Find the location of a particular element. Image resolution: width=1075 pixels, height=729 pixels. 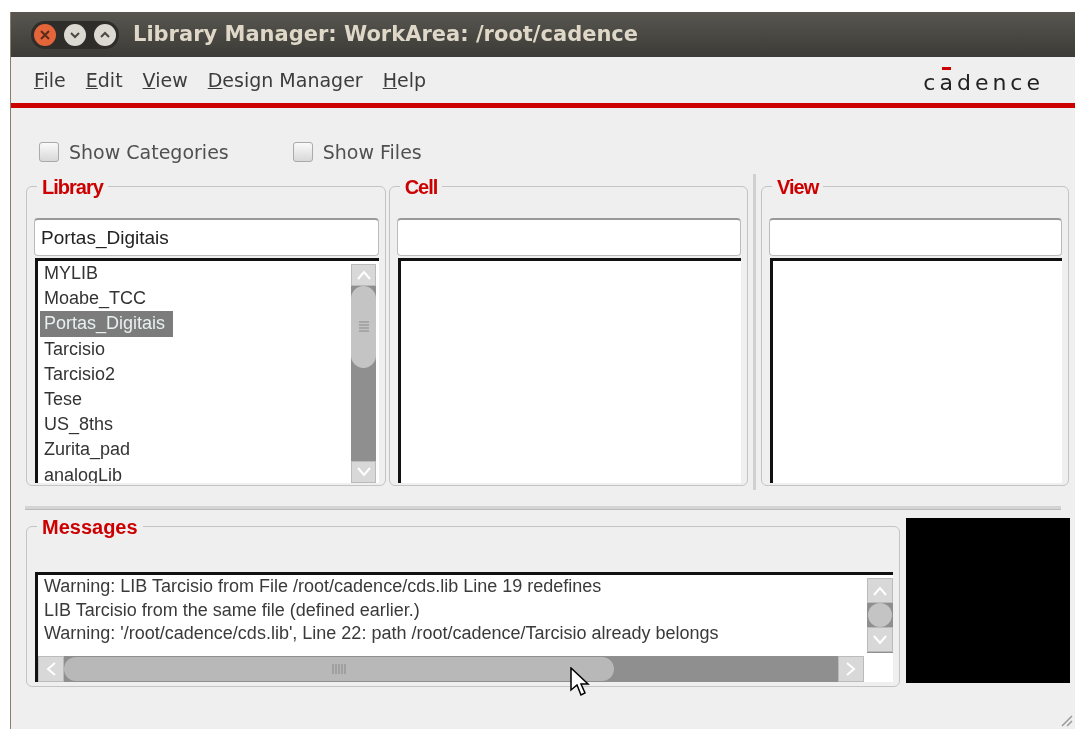

scroll-right-button is located at coordinates (851, 669).